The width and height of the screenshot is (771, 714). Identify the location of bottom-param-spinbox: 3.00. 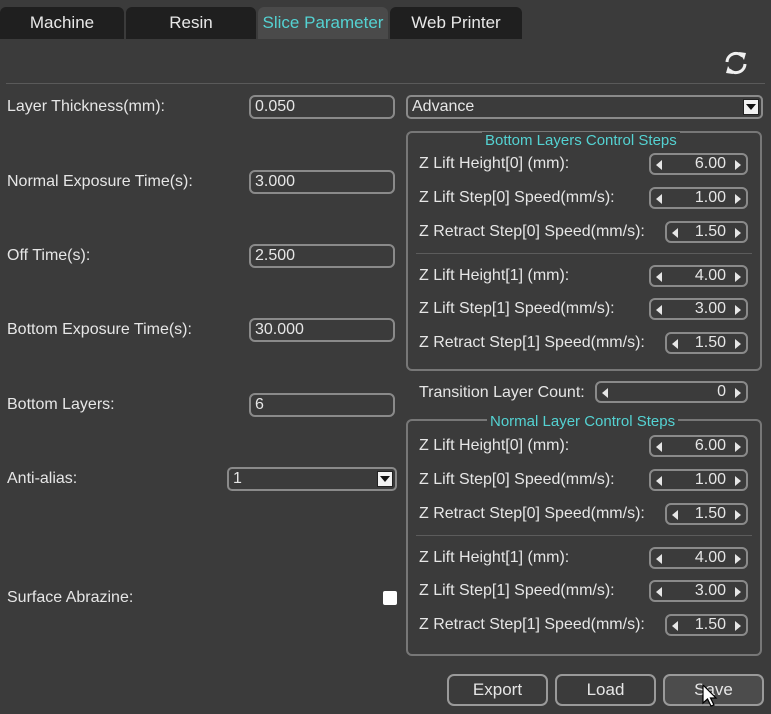
(698, 309).